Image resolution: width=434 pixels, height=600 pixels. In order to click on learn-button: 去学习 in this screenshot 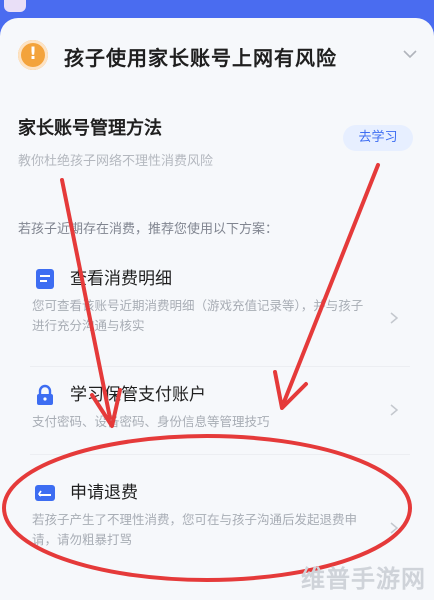, I will do `click(378, 138)`.